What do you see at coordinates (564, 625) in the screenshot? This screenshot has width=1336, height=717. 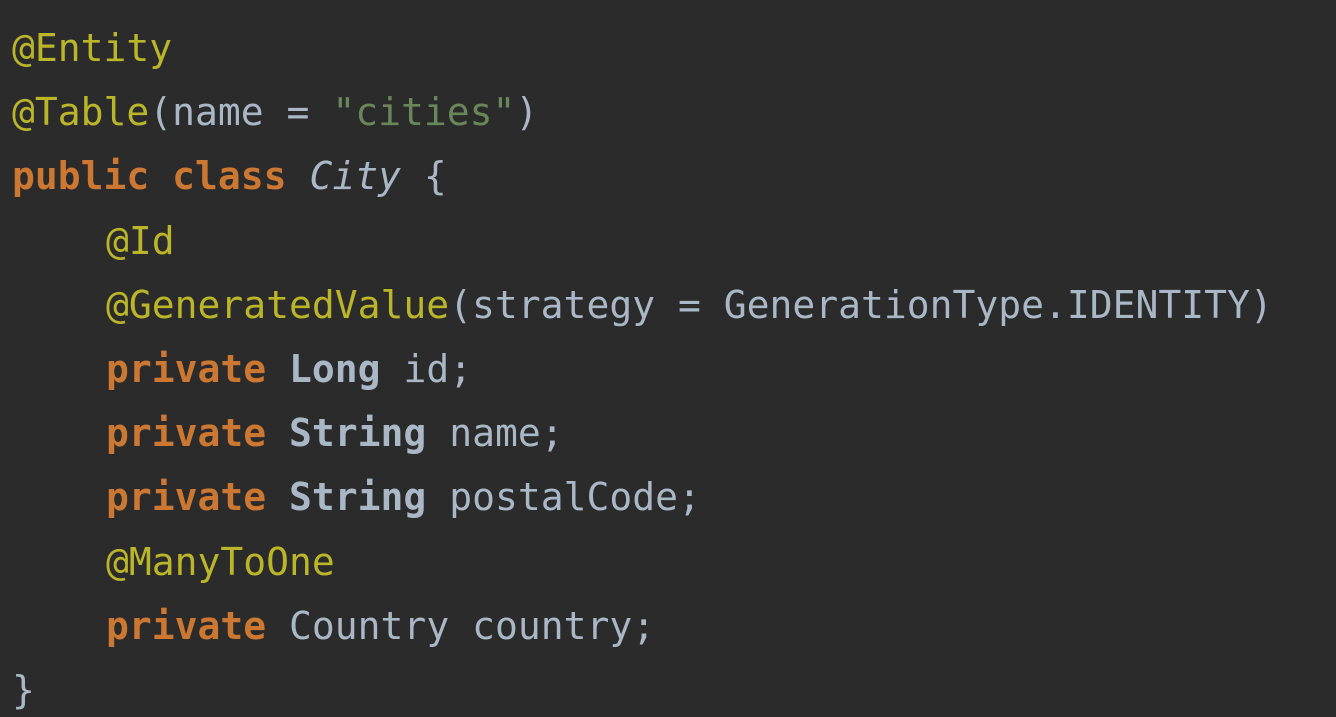 I see `field-country: country;` at bounding box center [564, 625].